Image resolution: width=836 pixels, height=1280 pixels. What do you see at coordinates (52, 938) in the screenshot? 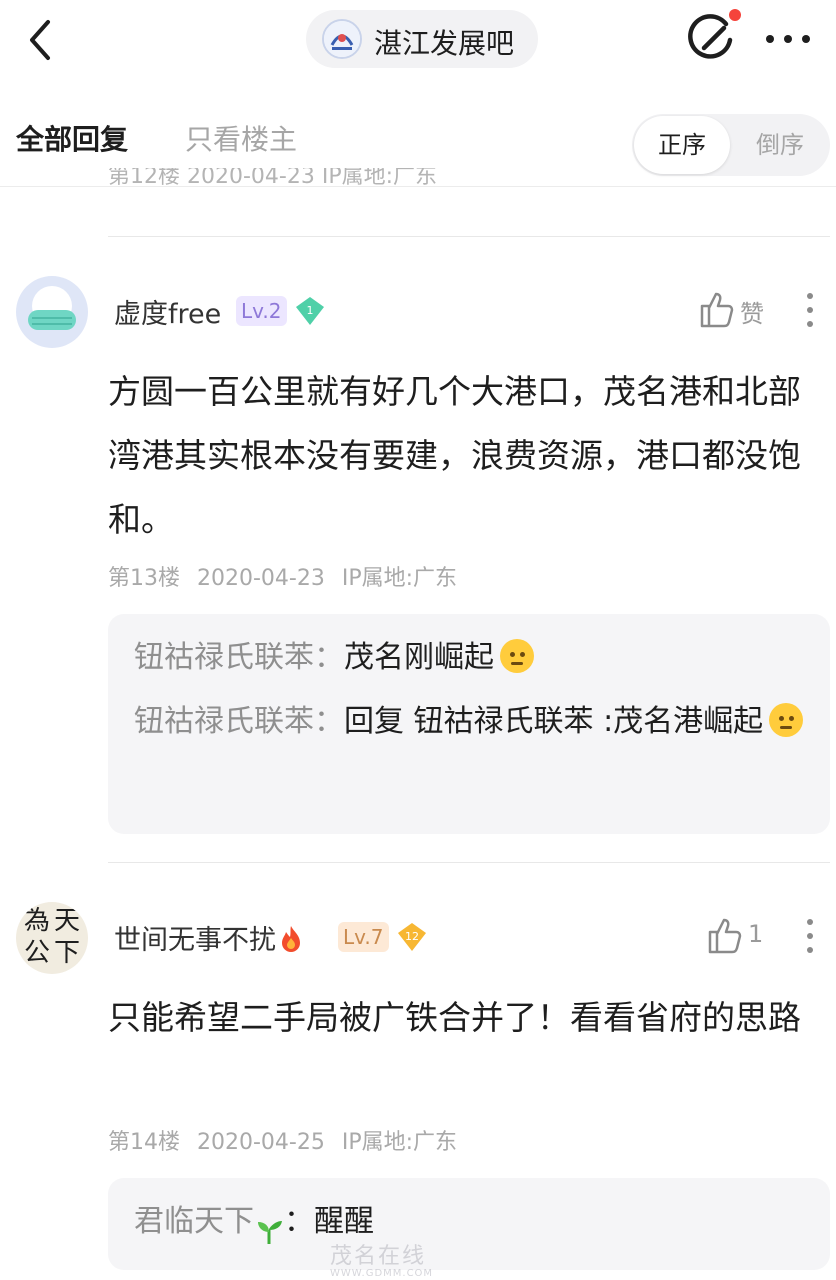
I see `avatar: 為 天 公 下` at bounding box center [52, 938].